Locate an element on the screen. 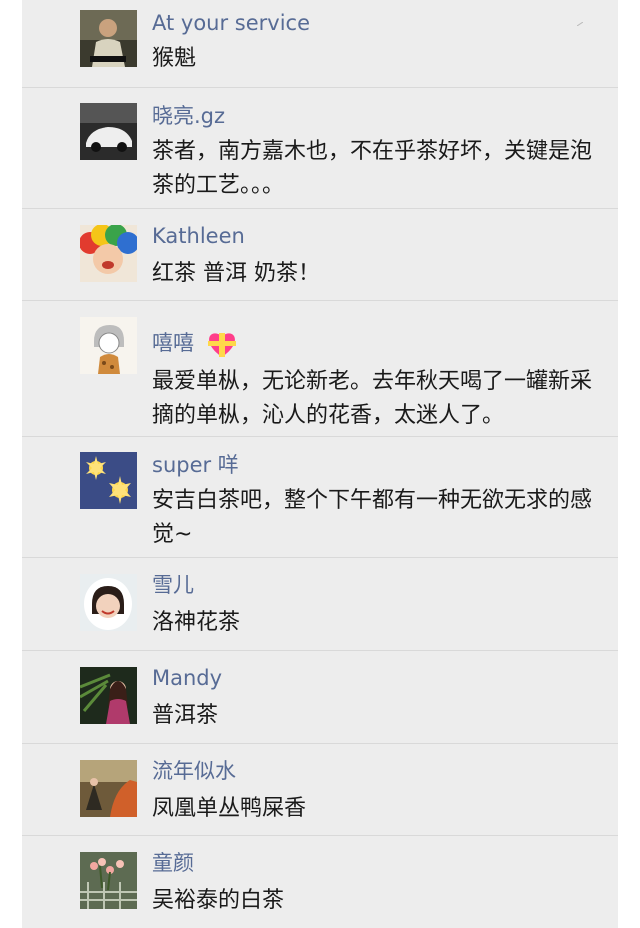  gift-heart-emoji is located at coordinates (221, 345).